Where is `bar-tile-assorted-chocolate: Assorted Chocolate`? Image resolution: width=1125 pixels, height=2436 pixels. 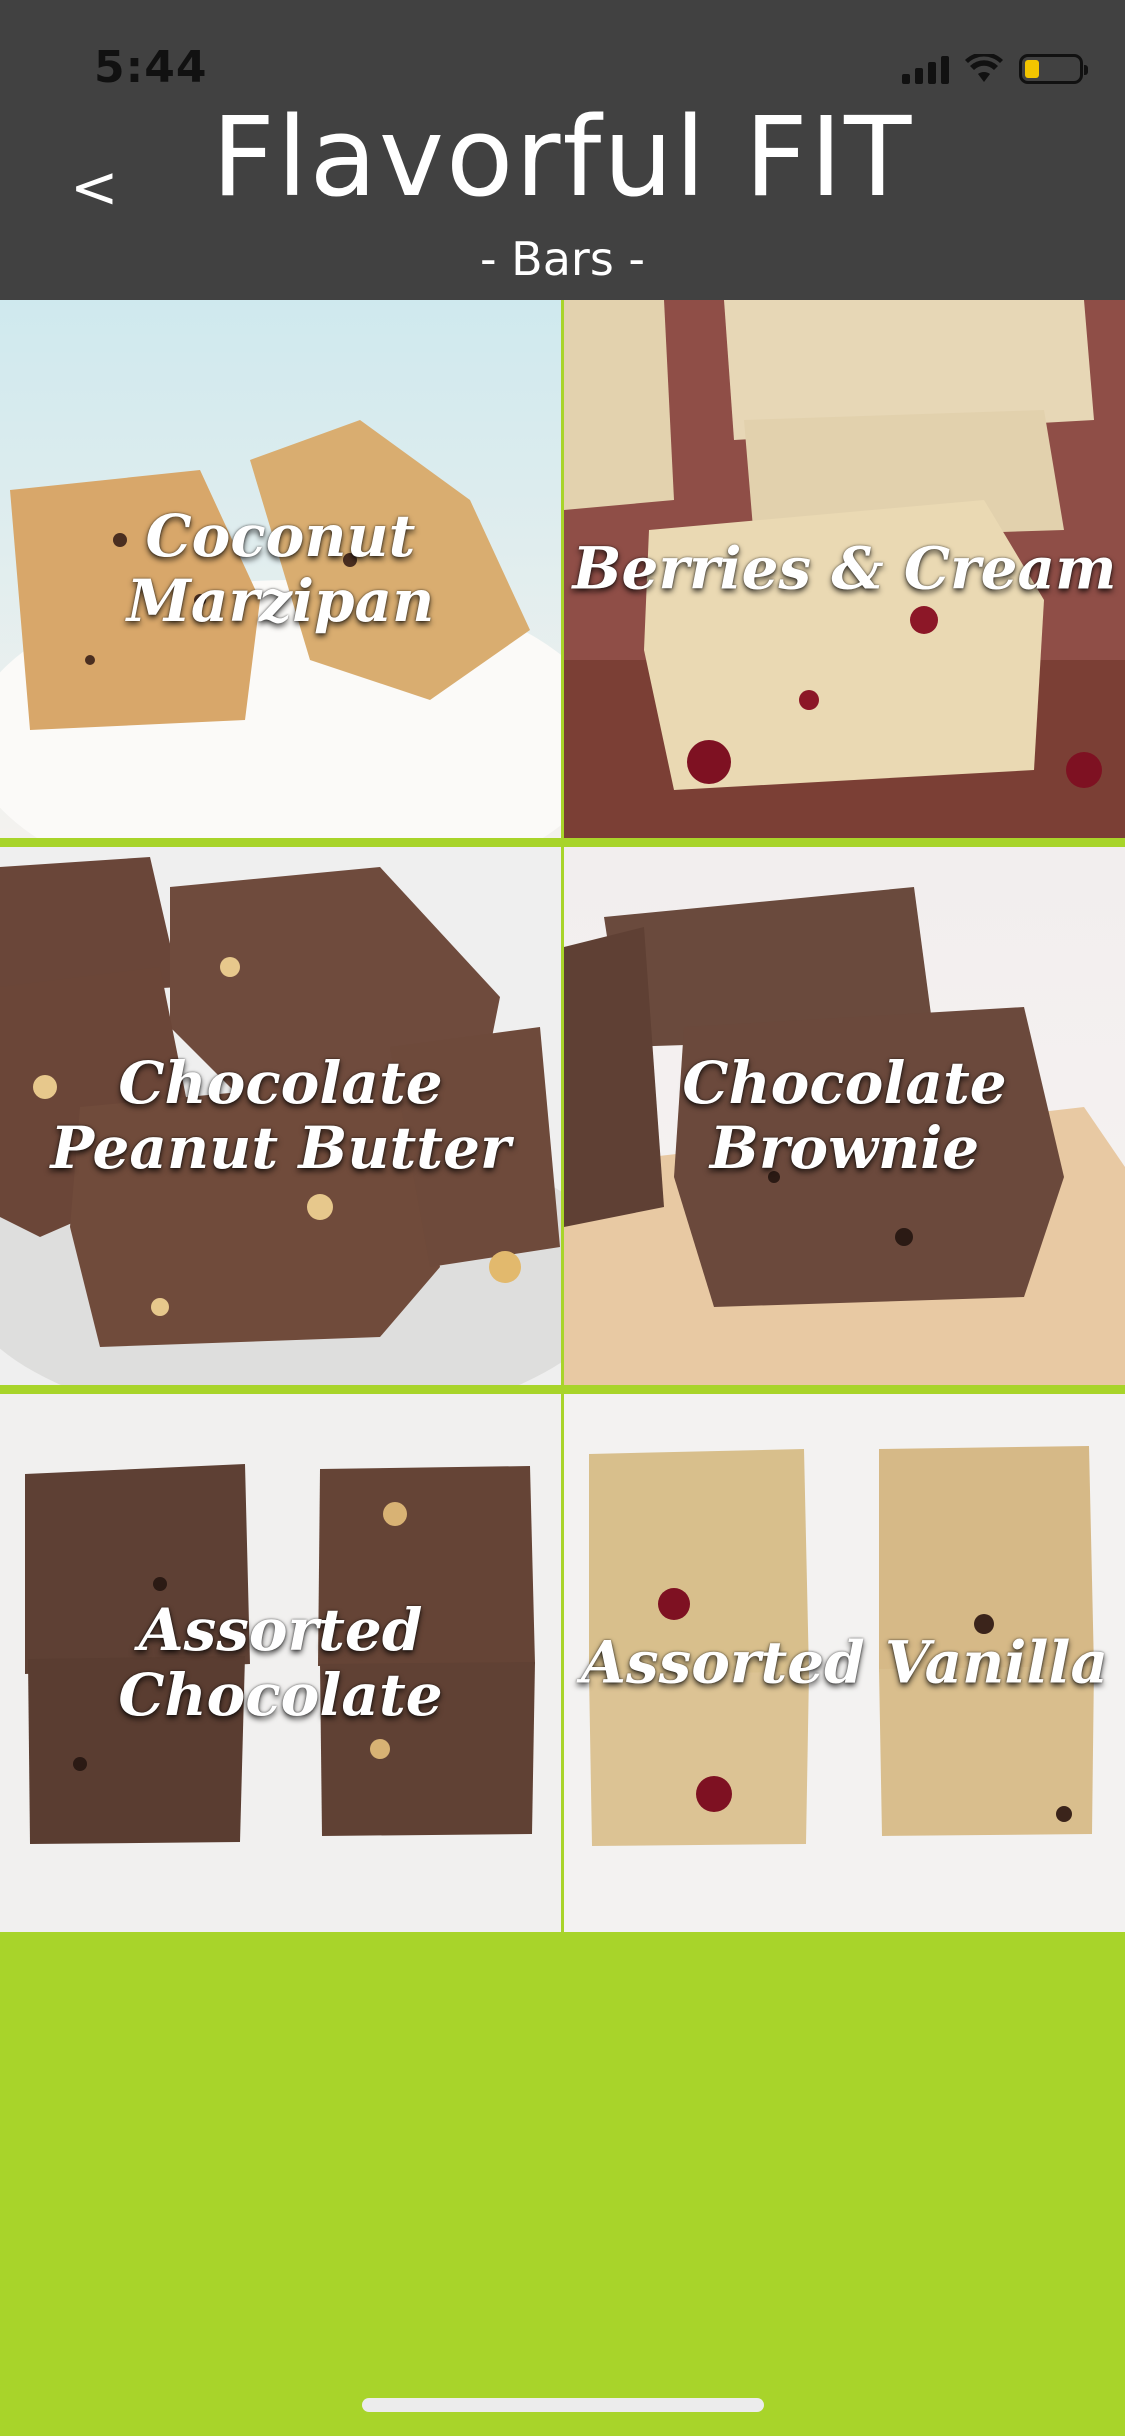
bar-tile-assorted-chocolate: Assorted Chocolate is located at coordinates (280, 1663).